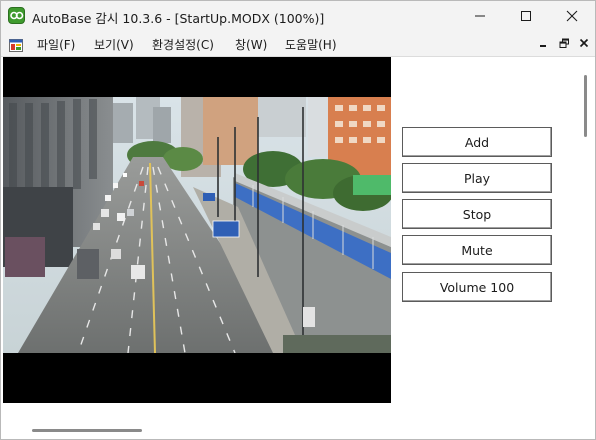 The width and height of the screenshot is (596, 440). I want to click on volume-button: Volume 100, so click(477, 287).